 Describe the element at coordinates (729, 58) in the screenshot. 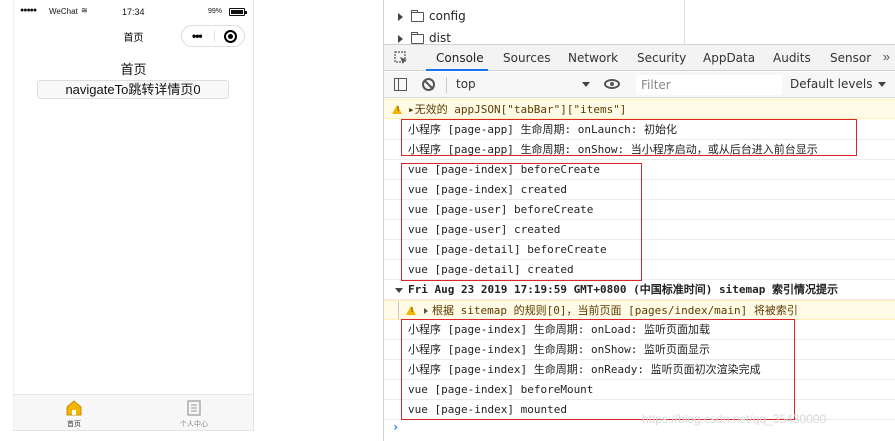

I see `tab-appdata: AppData` at that location.